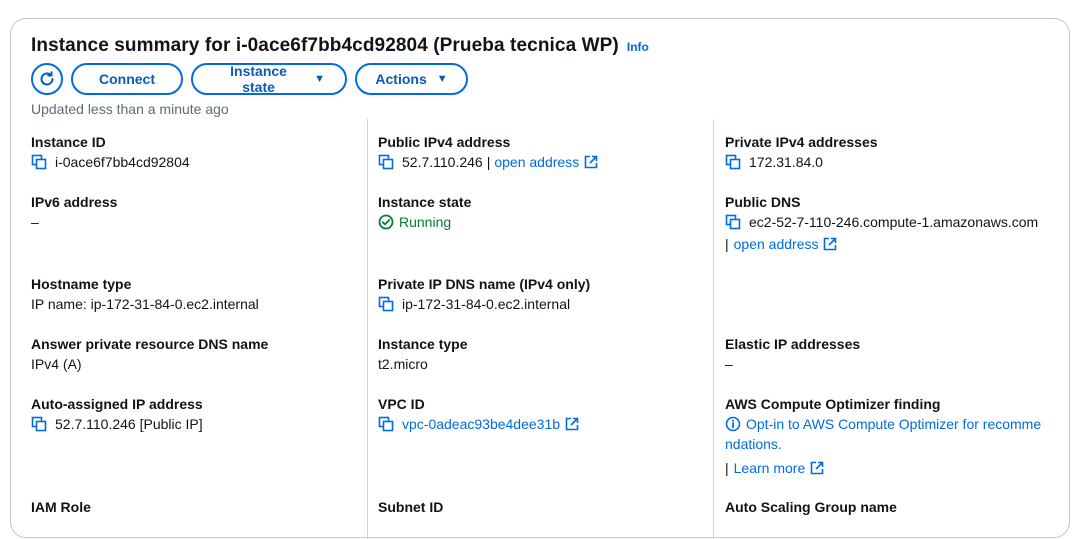  I want to click on field-label: Private IP DNS name (IPv4 only), so click(484, 284).